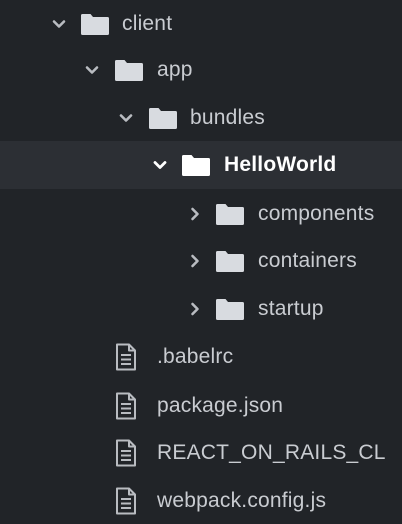 This screenshot has height=524, width=402. I want to click on tree-item-components: components, so click(201, 214).